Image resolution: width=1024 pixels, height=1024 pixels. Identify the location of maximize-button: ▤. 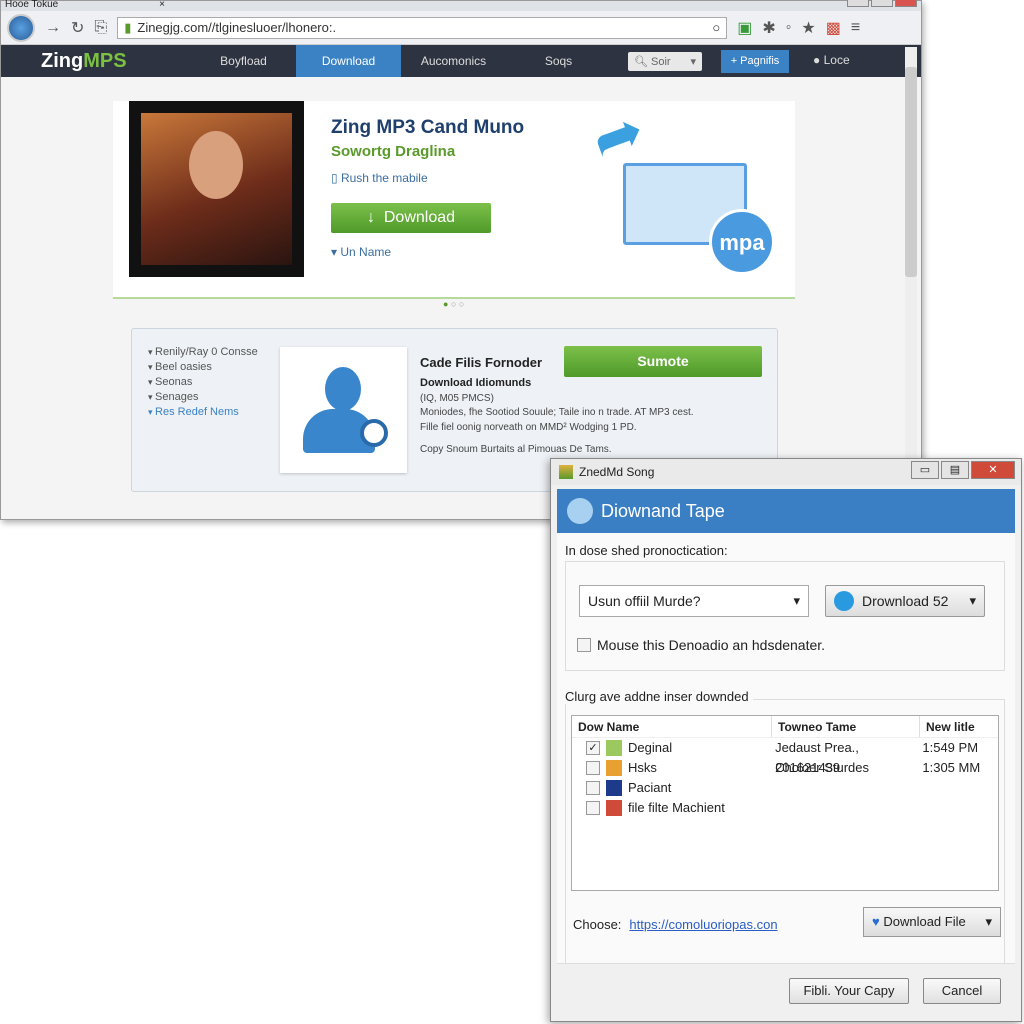
(955, 470).